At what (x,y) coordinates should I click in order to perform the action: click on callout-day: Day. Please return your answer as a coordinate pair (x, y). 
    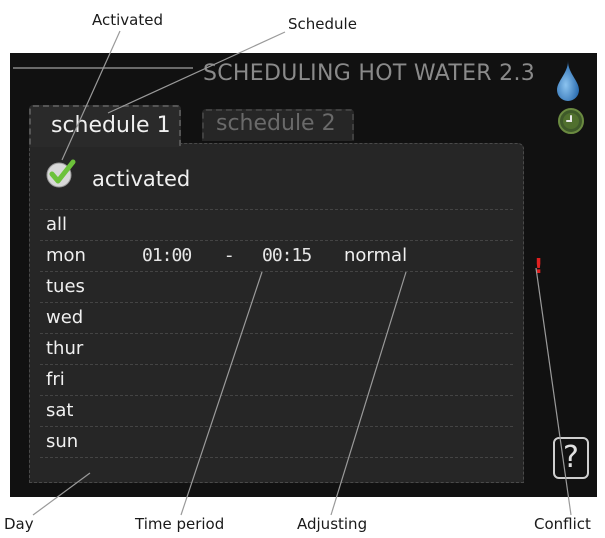
    Looking at the image, I should click on (19, 524).